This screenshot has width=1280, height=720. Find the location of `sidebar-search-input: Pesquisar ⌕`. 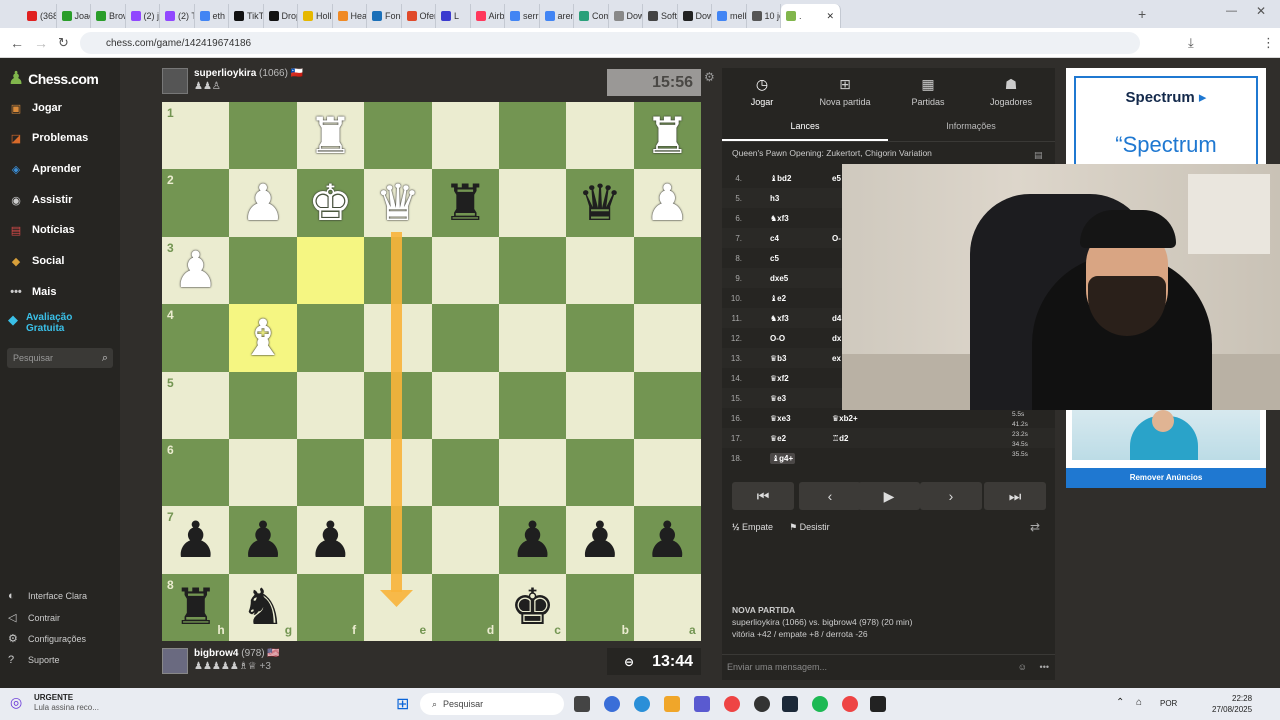

sidebar-search-input: Pesquisar ⌕ is located at coordinates (60, 358).